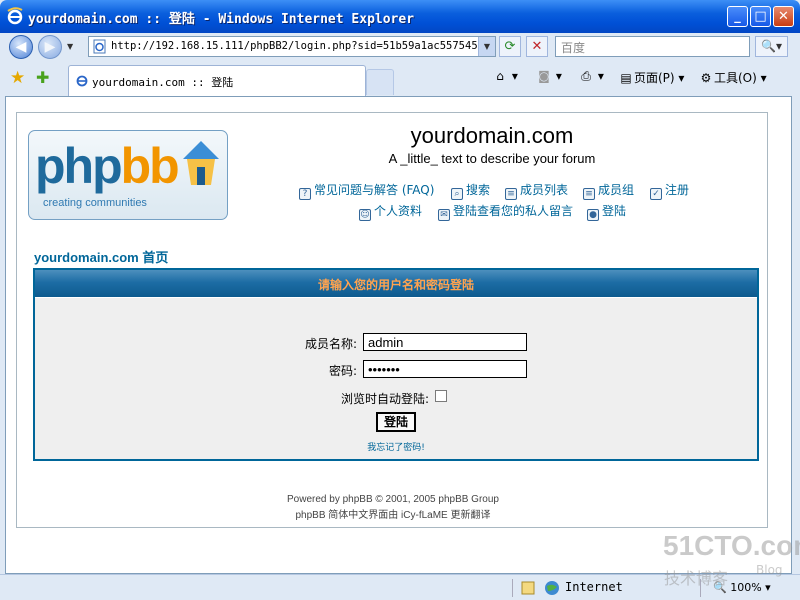  Describe the element at coordinates (552, 588) in the screenshot. I see `internet-zone-icon` at that location.